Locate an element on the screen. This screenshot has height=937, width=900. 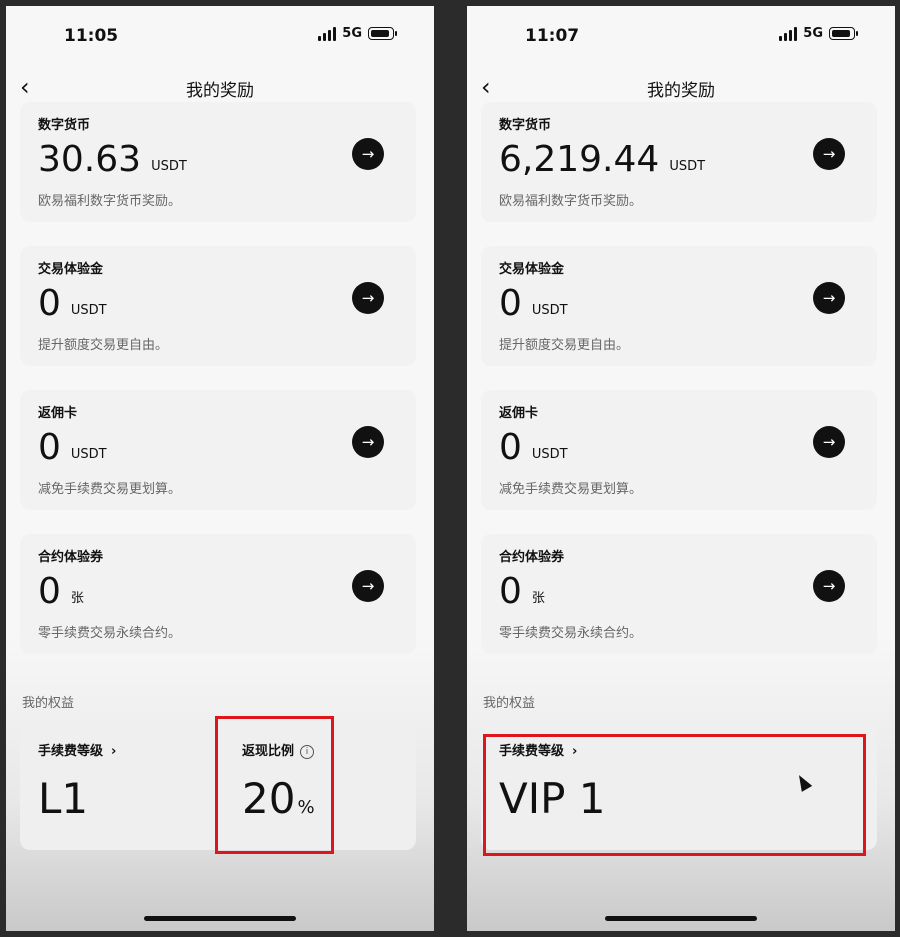
highlight-box-fee-level is located at coordinates (674, 795).